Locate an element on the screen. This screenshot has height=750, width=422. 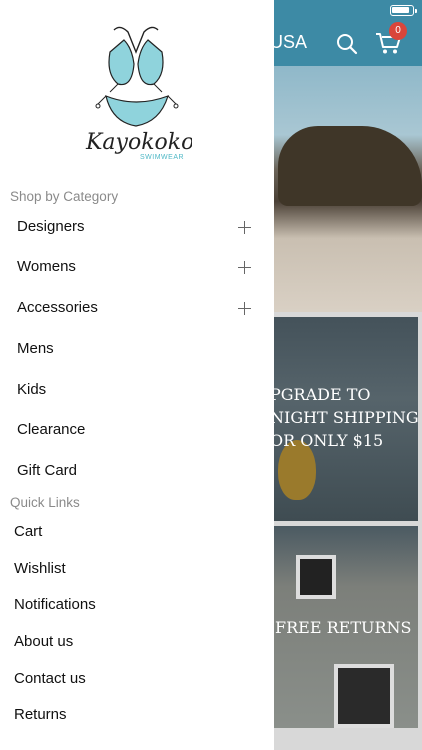
search-icon is located at coordinates (347, 44).